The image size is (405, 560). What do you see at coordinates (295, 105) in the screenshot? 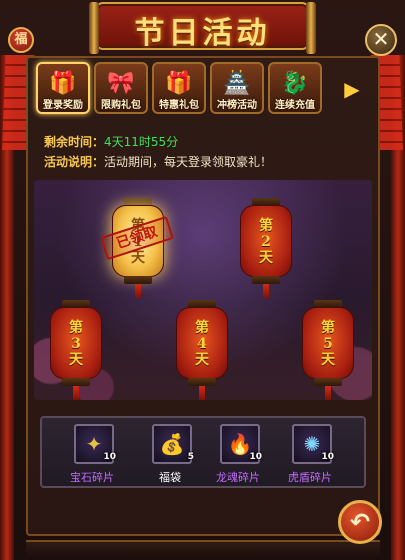
I see `tab-label: 连续充值` at bounding box center [295, 105].